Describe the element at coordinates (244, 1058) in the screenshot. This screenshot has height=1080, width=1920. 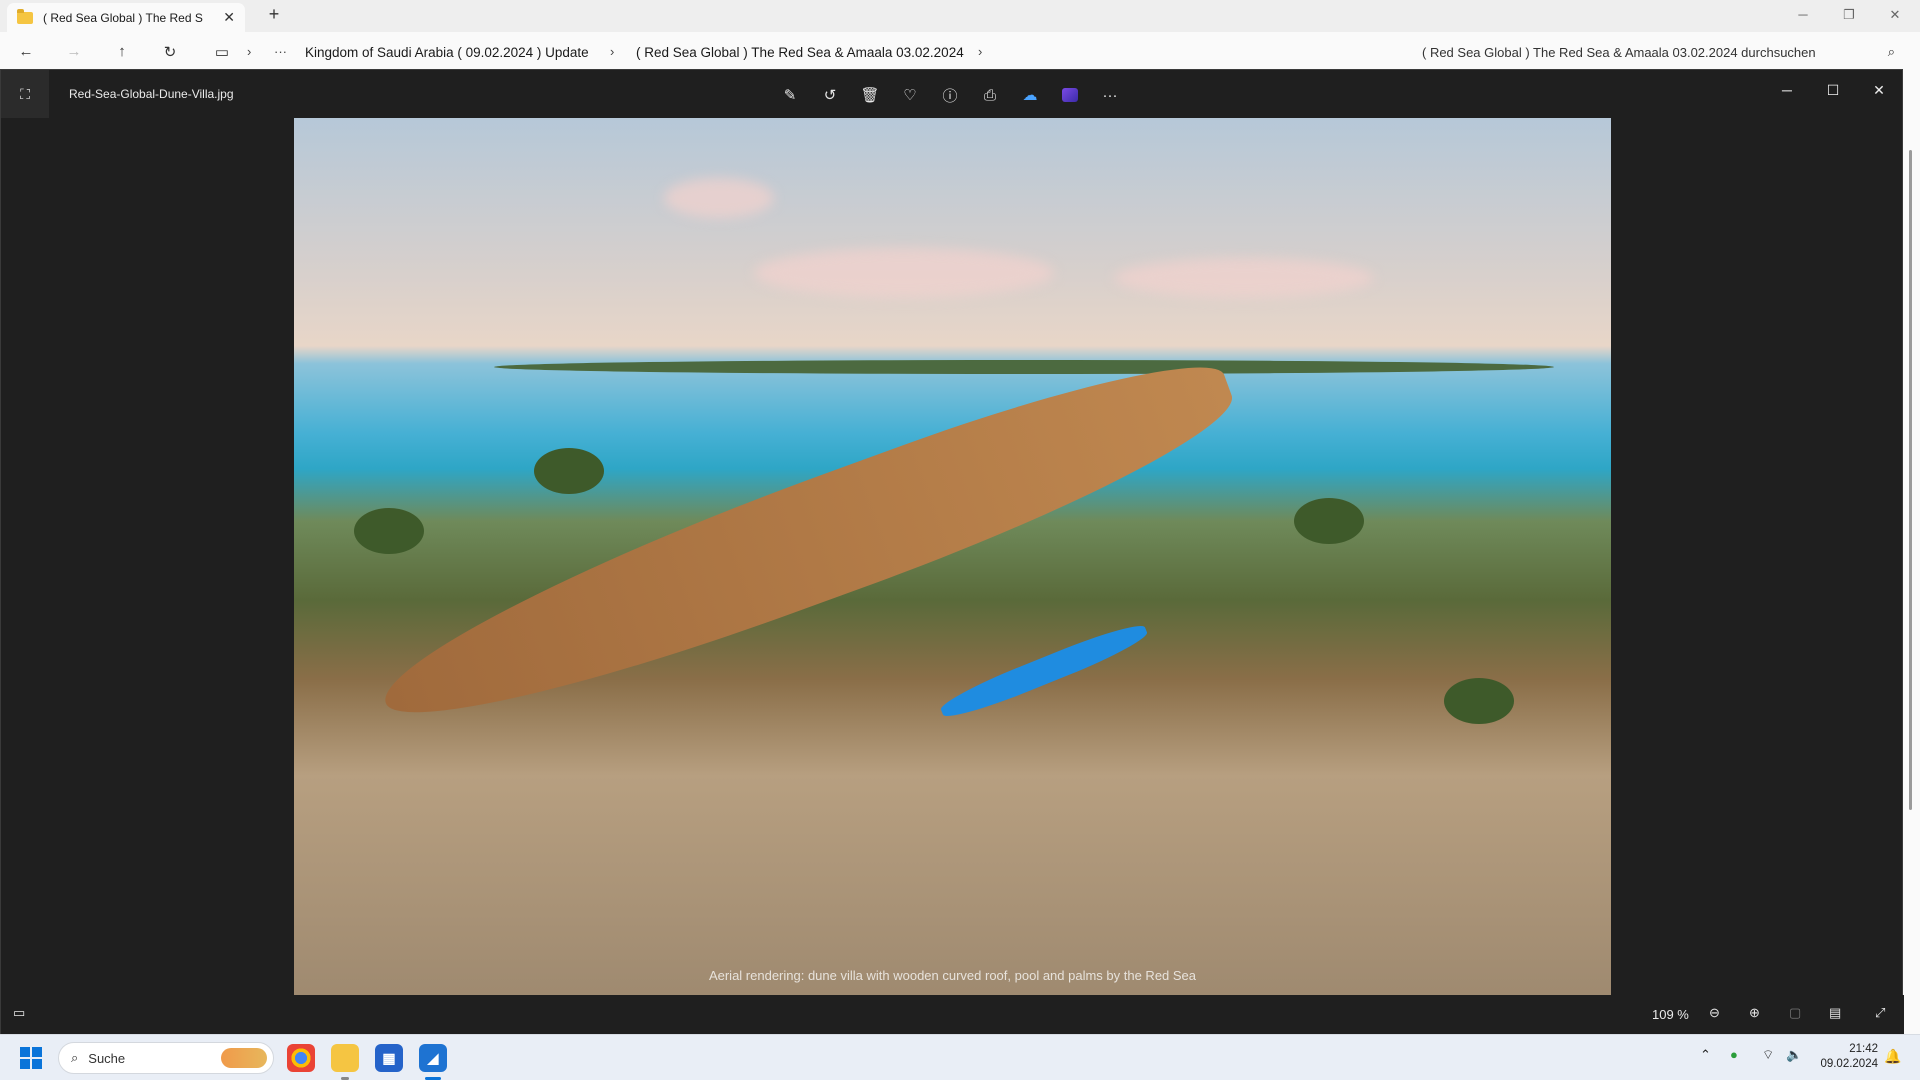
I see `search-highlight-icon` at that location.